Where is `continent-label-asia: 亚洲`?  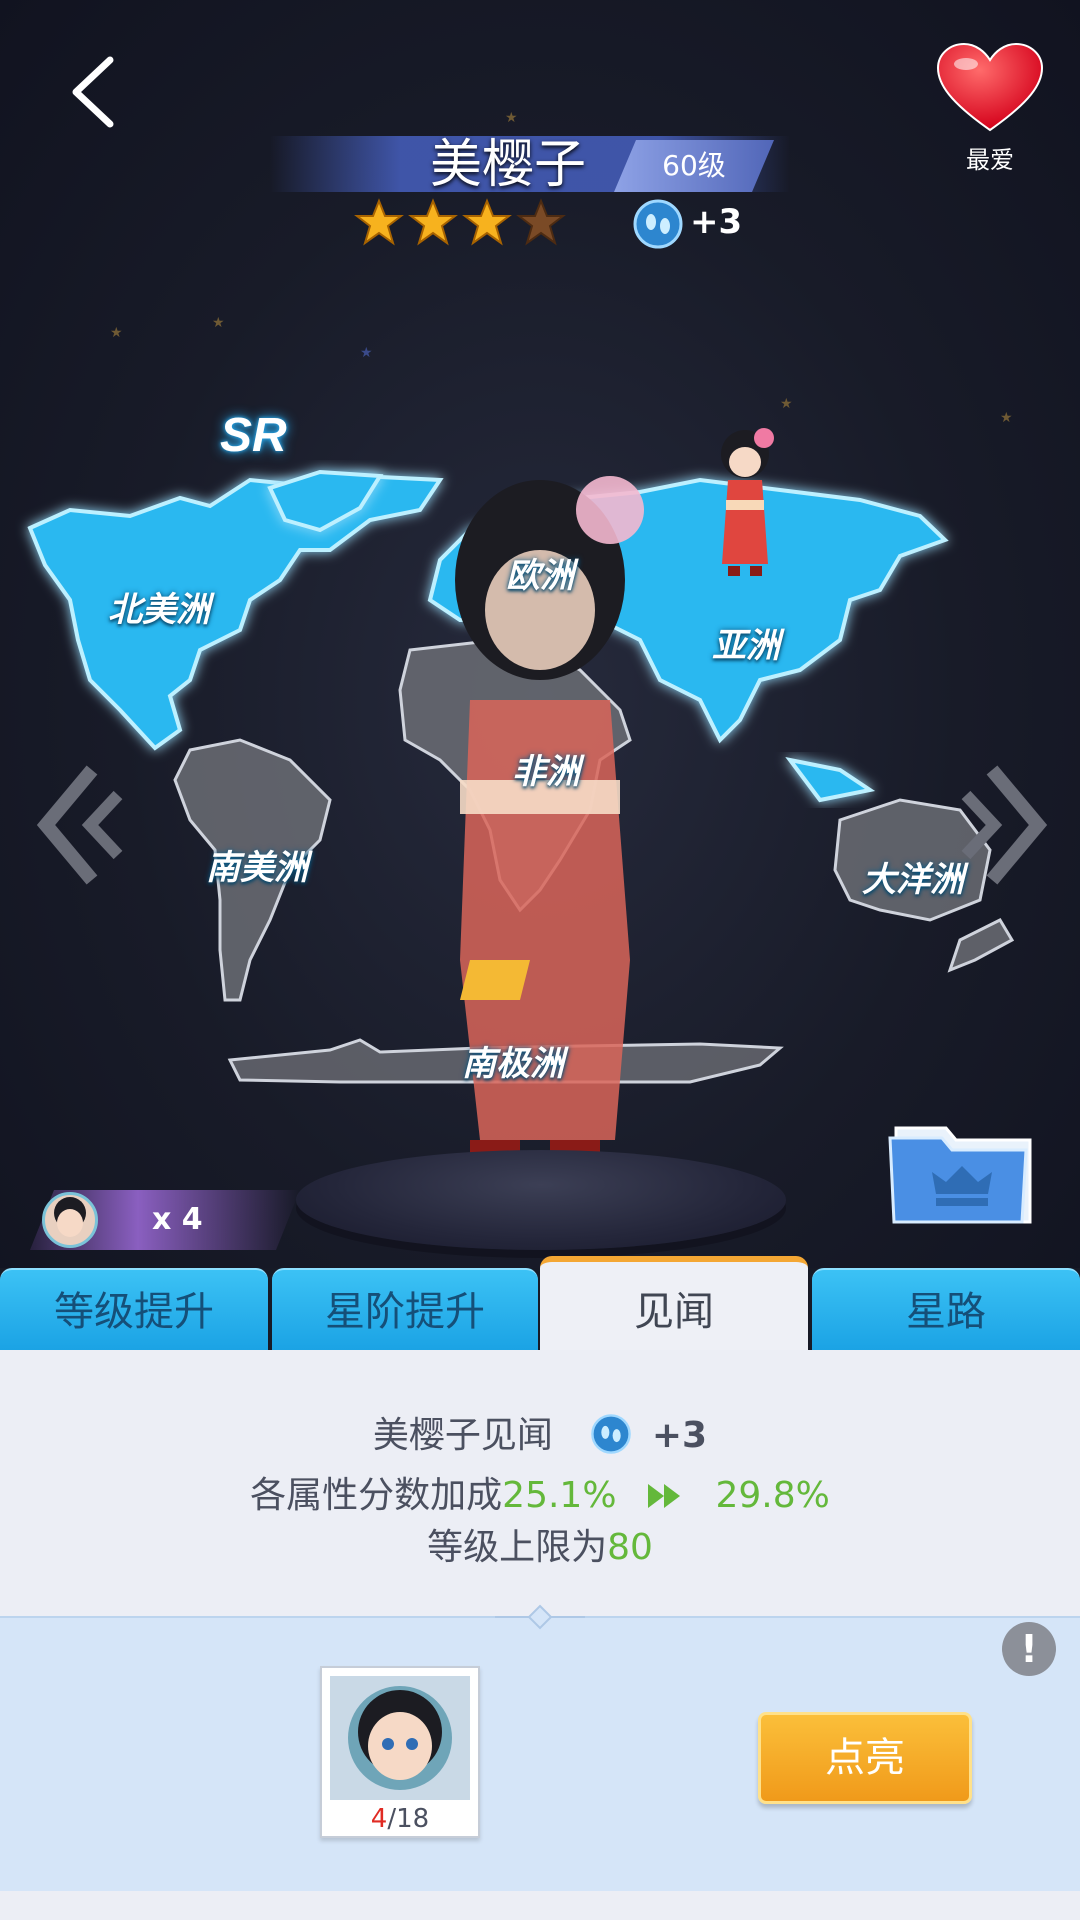
continent-label-asia: 亚洲 is located at coordinates (746, 646).